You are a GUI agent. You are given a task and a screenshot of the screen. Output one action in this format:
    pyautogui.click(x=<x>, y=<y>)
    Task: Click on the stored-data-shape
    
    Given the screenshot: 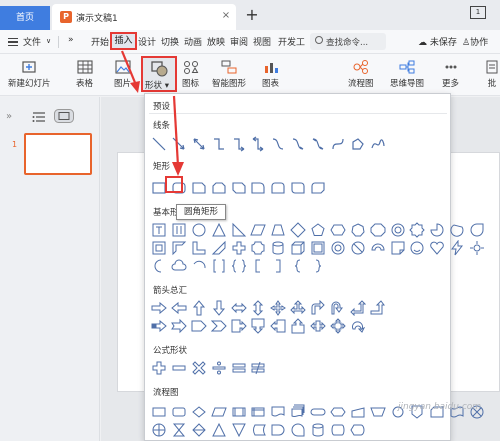 What is the action you would take?
    pyautogui.click(x=258, y=430)
    